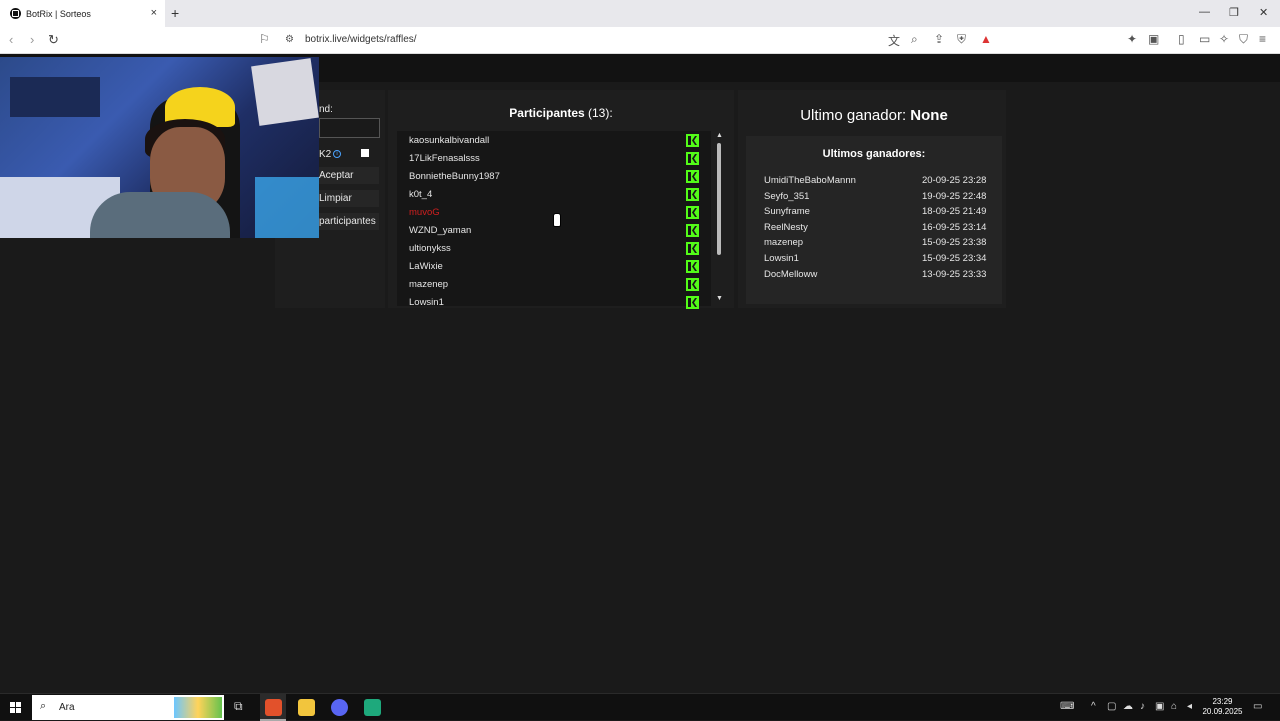 This screenshot has width=1280, height=721. What do you see at coordinates (1132, 39) in the screenshot?
I see `extensions-icon: ✦` at bounding box center [1132, 39].